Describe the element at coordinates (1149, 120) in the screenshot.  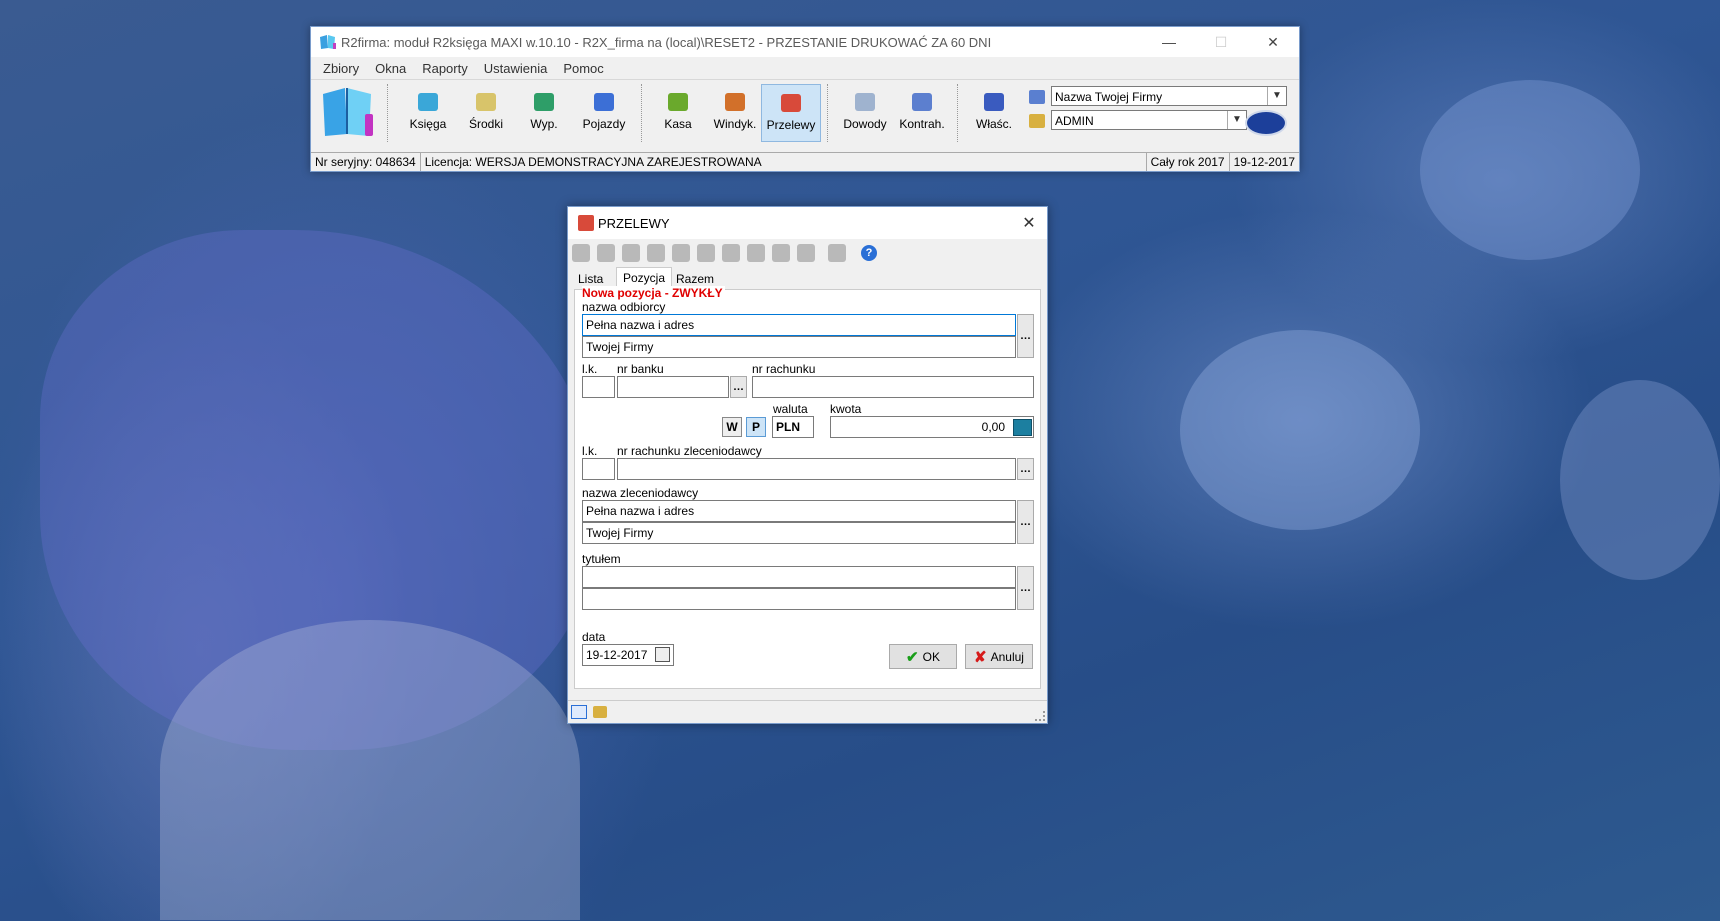
I see `user-combo: ADMIN ▼` at that location.